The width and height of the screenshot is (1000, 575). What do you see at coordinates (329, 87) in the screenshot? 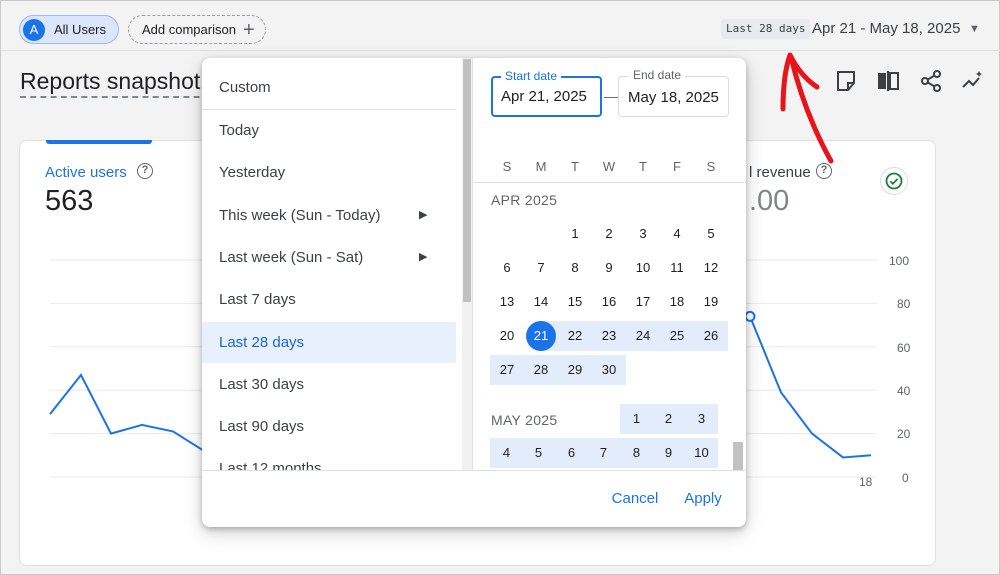
I see `preset-custom: Custom` at bounding box center [329, 87].